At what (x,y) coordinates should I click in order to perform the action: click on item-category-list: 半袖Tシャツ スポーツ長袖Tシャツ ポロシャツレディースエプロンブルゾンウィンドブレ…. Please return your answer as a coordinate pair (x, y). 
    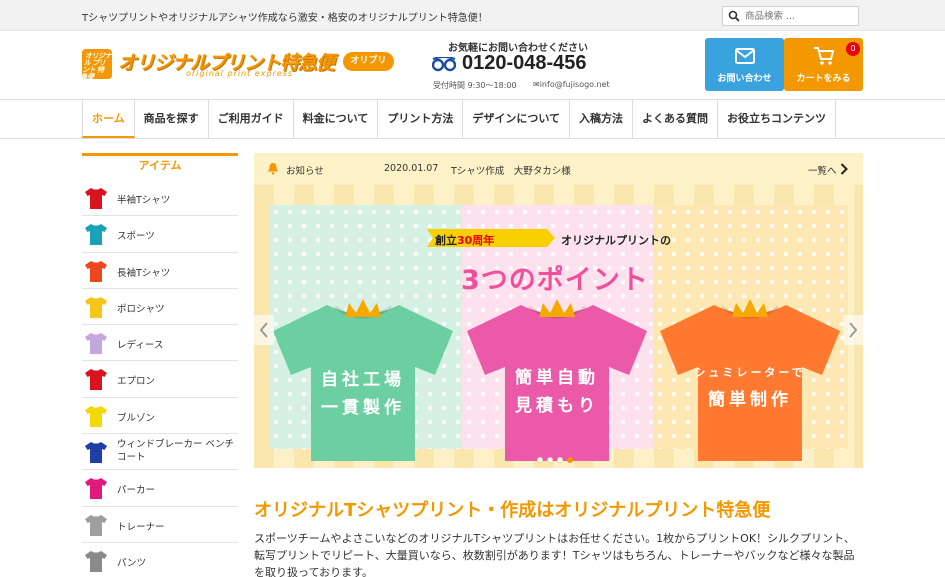
    Looking at the image, I should click on (160, 378).